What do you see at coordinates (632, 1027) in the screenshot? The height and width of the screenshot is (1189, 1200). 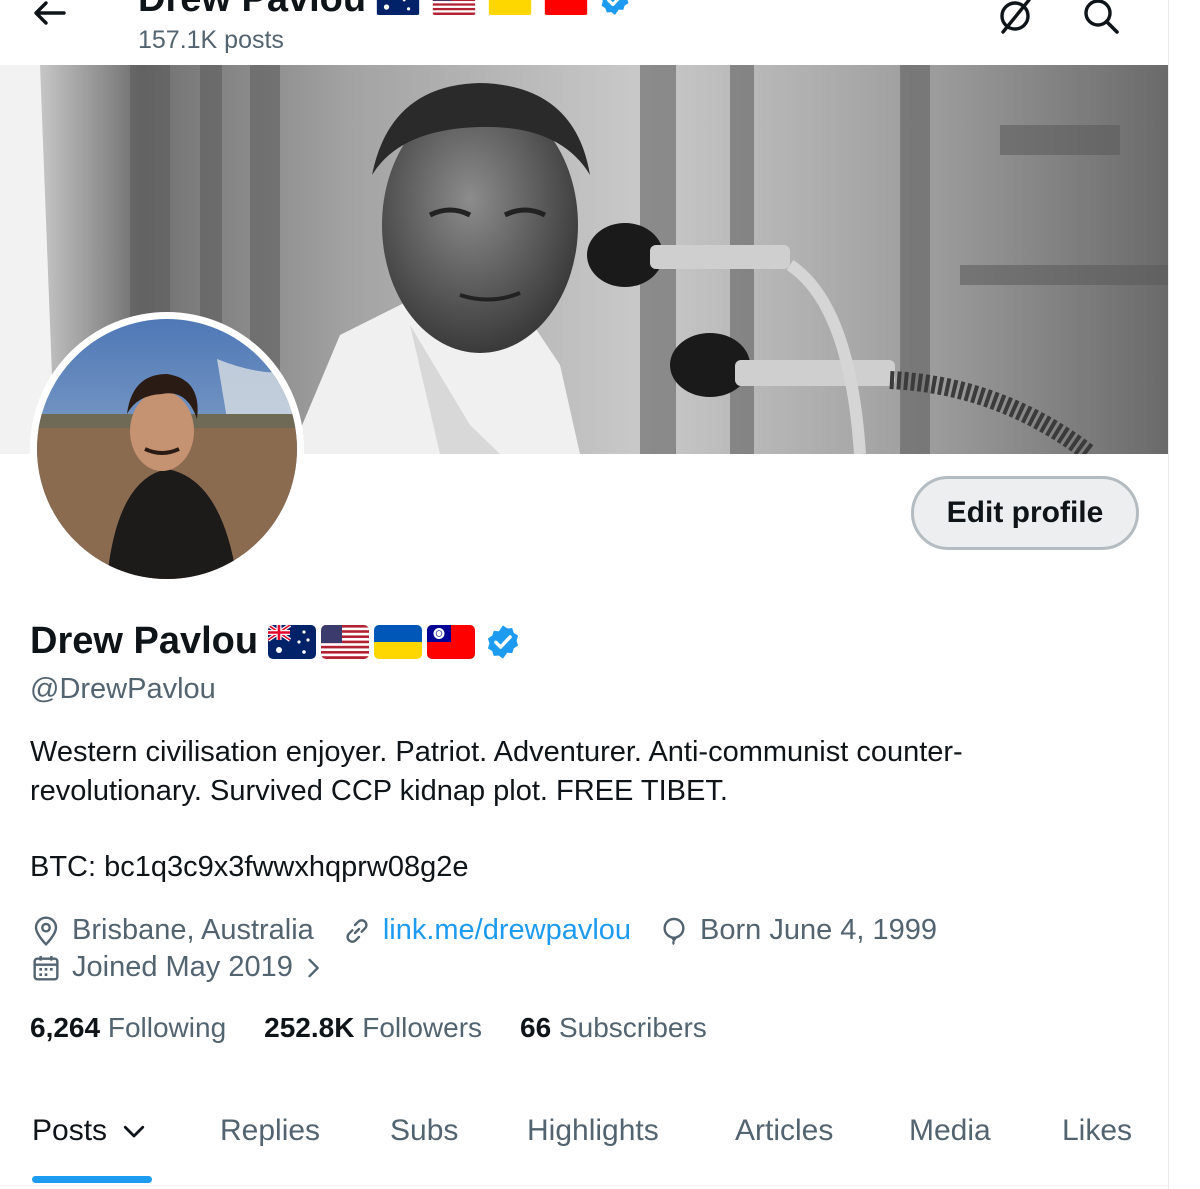 I see `subscribers-label: Subscribers` at bounding box center [632, 1027].